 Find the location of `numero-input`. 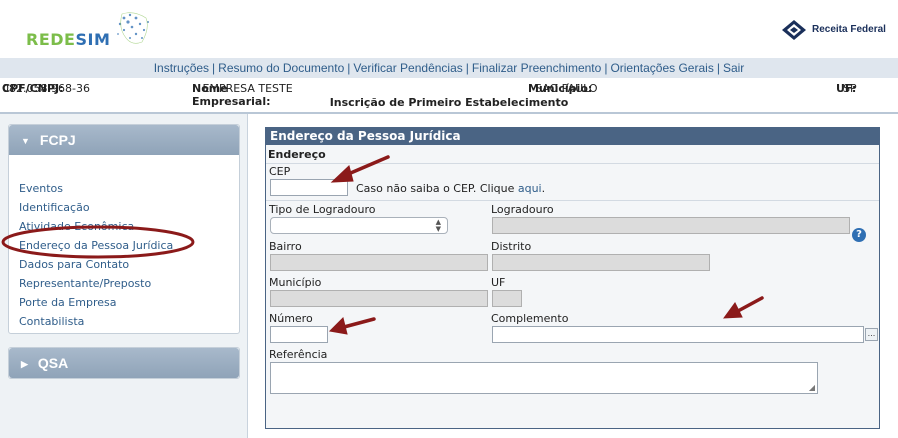

numero-input is located at coordinates (299, 334).